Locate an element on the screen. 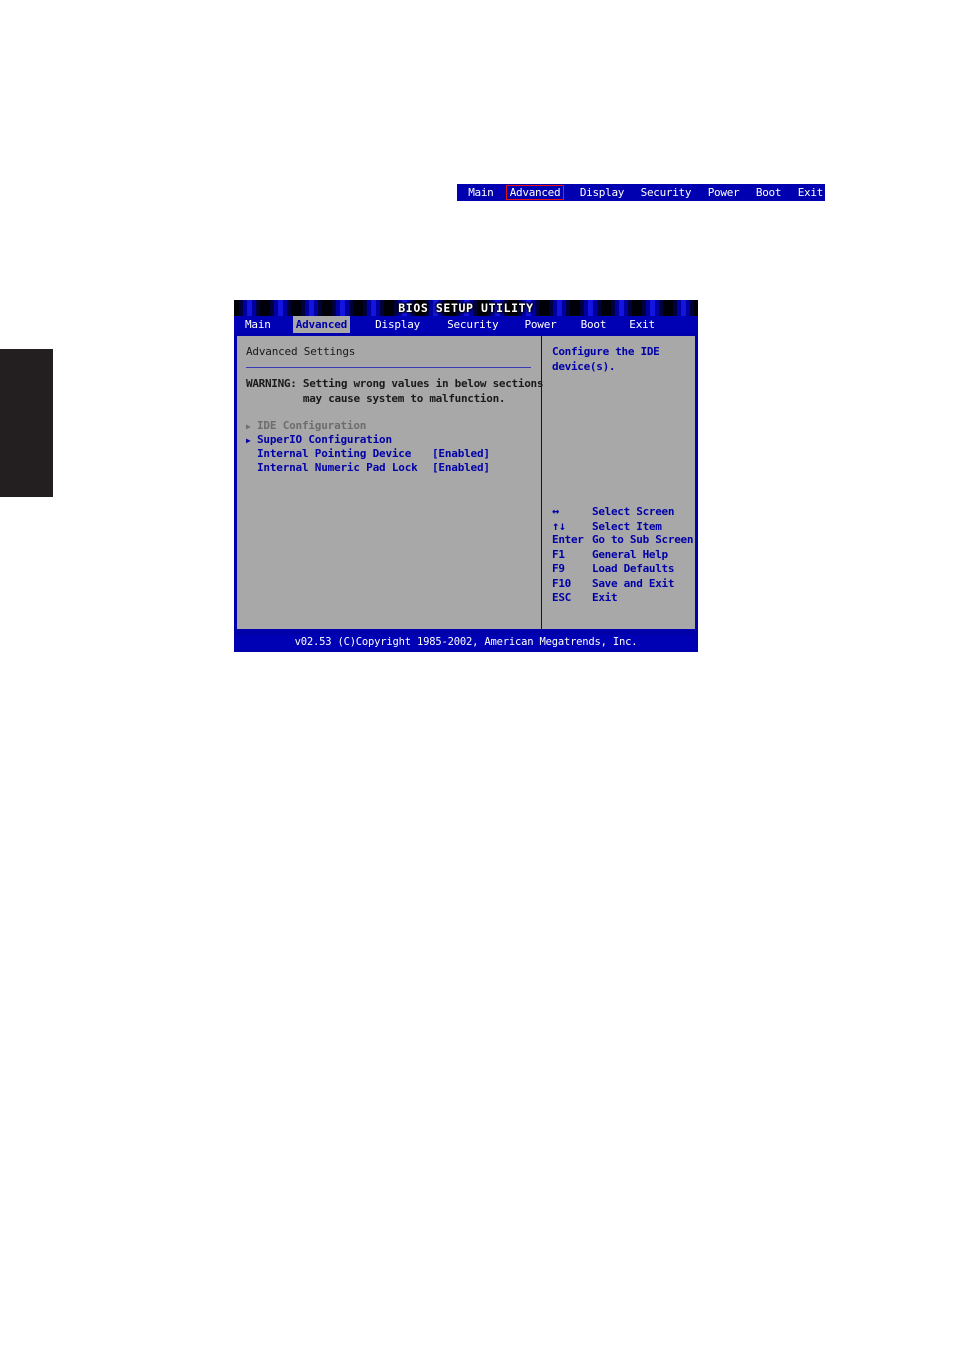 The image size is (954, 1351). key-legend-key: F9 is located at coordinates (558, 568).